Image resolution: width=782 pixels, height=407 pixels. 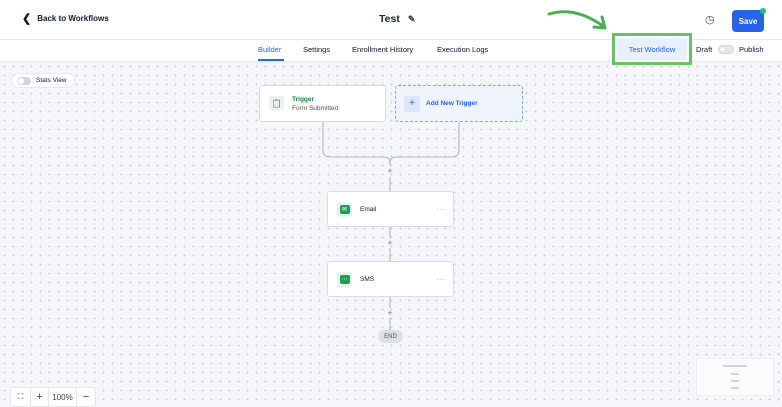 What do you see at coordinates (368, 209) in the screenshot?
I see `email-action-label: Email` at bounding box center [368, 209].